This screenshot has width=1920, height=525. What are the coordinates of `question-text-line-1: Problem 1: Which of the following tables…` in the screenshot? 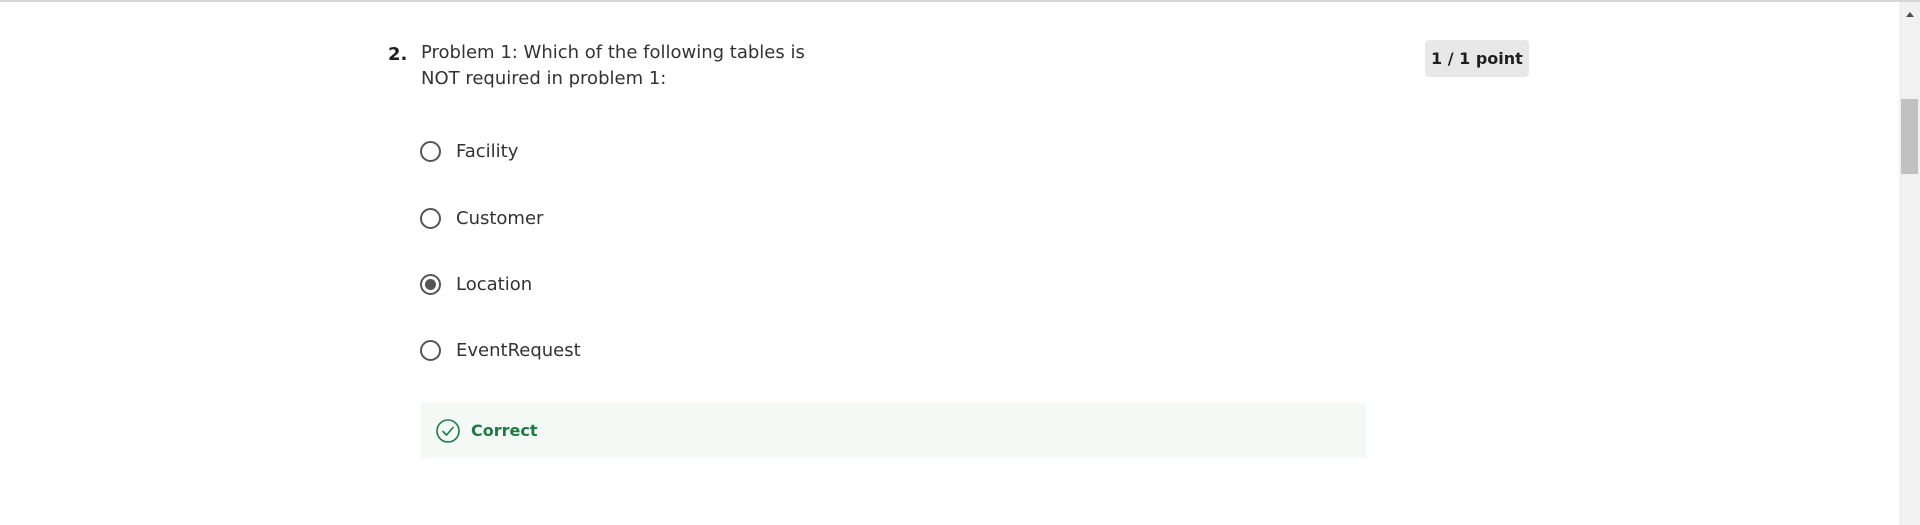 It's located at (613, 52).